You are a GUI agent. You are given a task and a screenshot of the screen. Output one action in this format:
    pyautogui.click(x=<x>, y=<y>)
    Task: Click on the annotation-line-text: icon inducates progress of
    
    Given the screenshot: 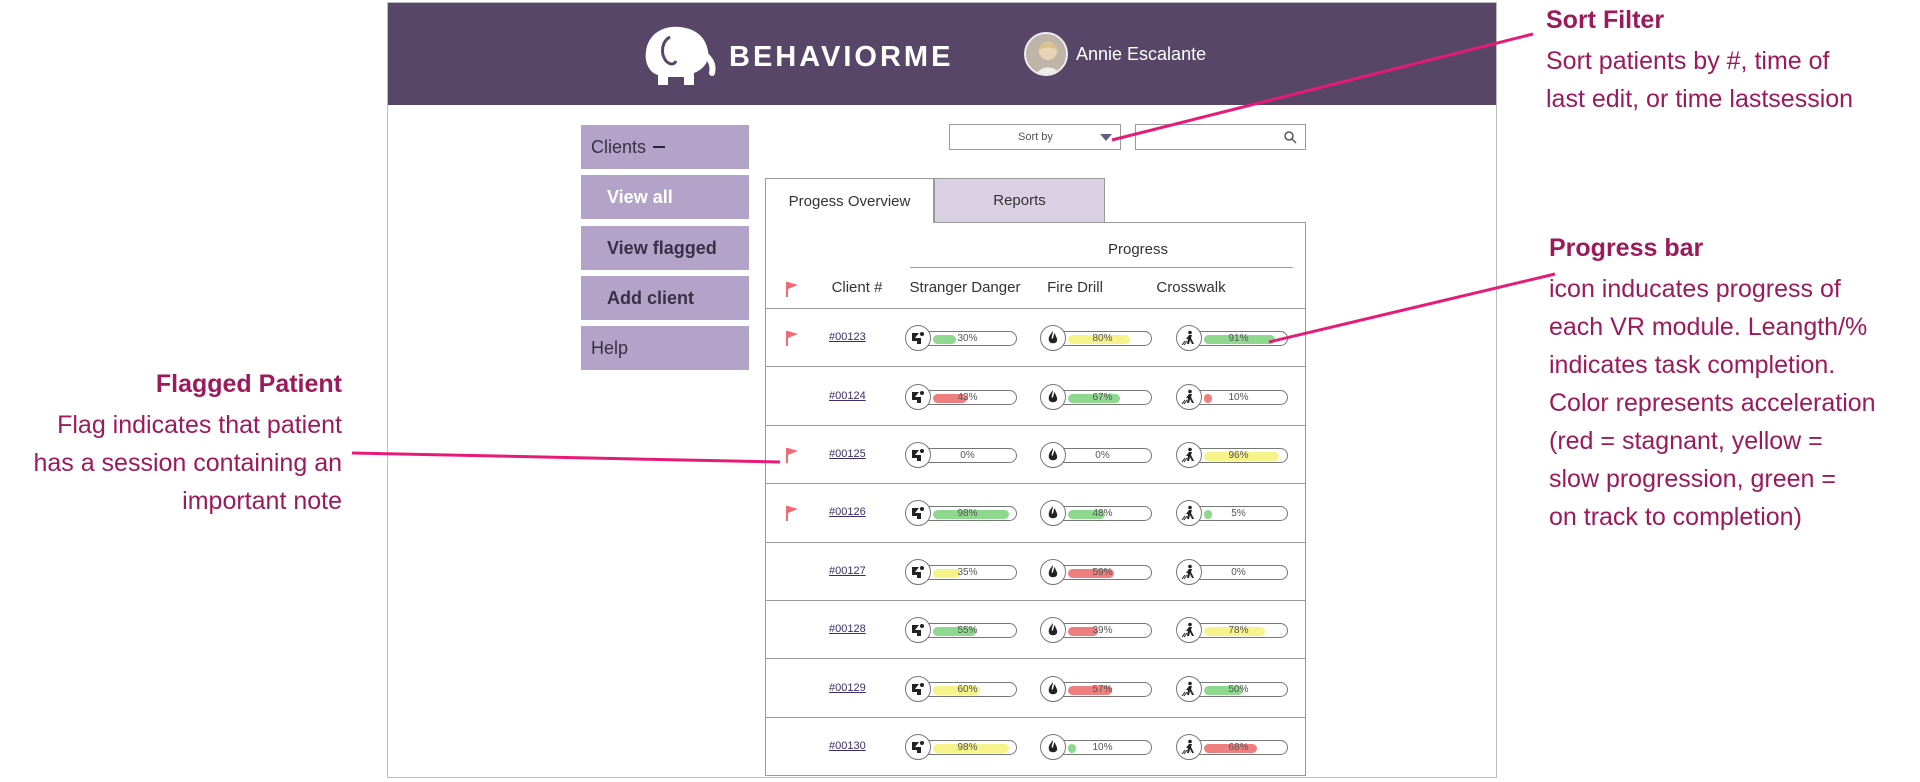 What is the action you would take?
    pyautogui.click(x=1695, y=289)
    